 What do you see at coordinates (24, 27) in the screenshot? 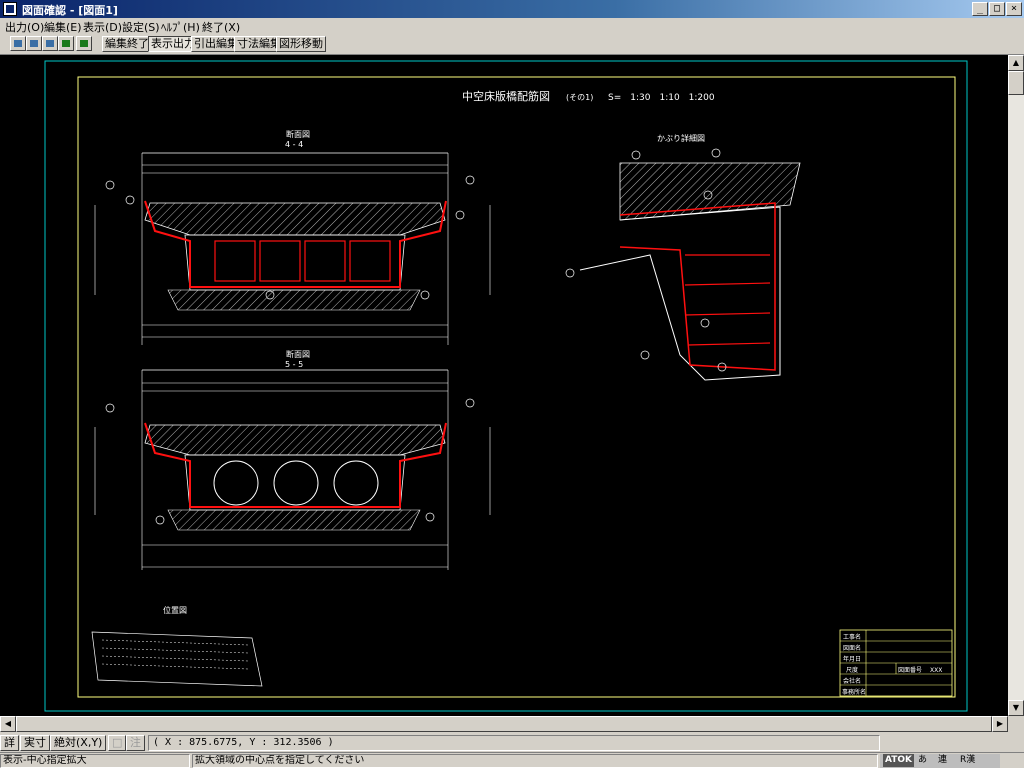
I see `menu-output: 出力(O)` at bounding box center [24, 27].